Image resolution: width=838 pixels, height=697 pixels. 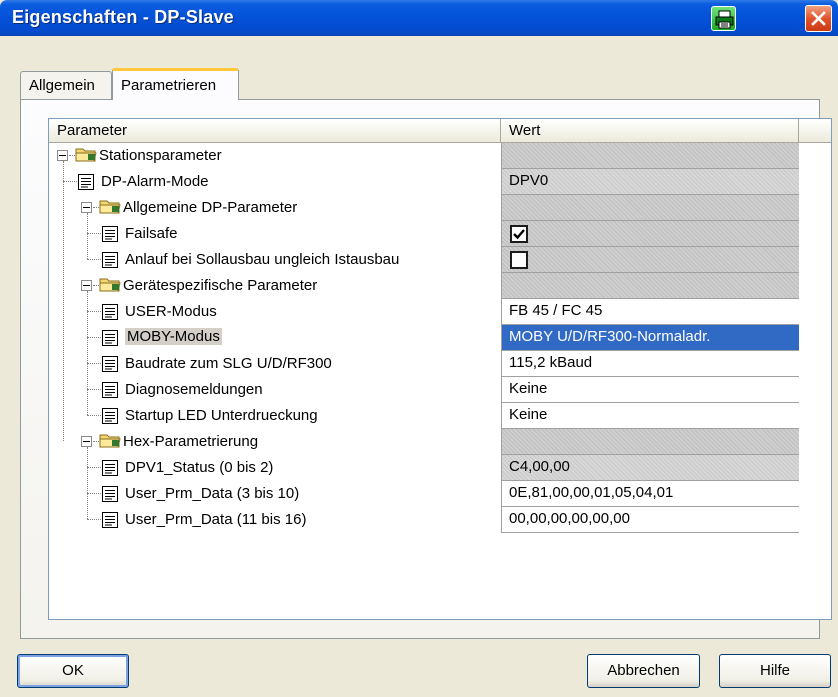 I want to click on ok-button: OK, so click(x=73, y=671).